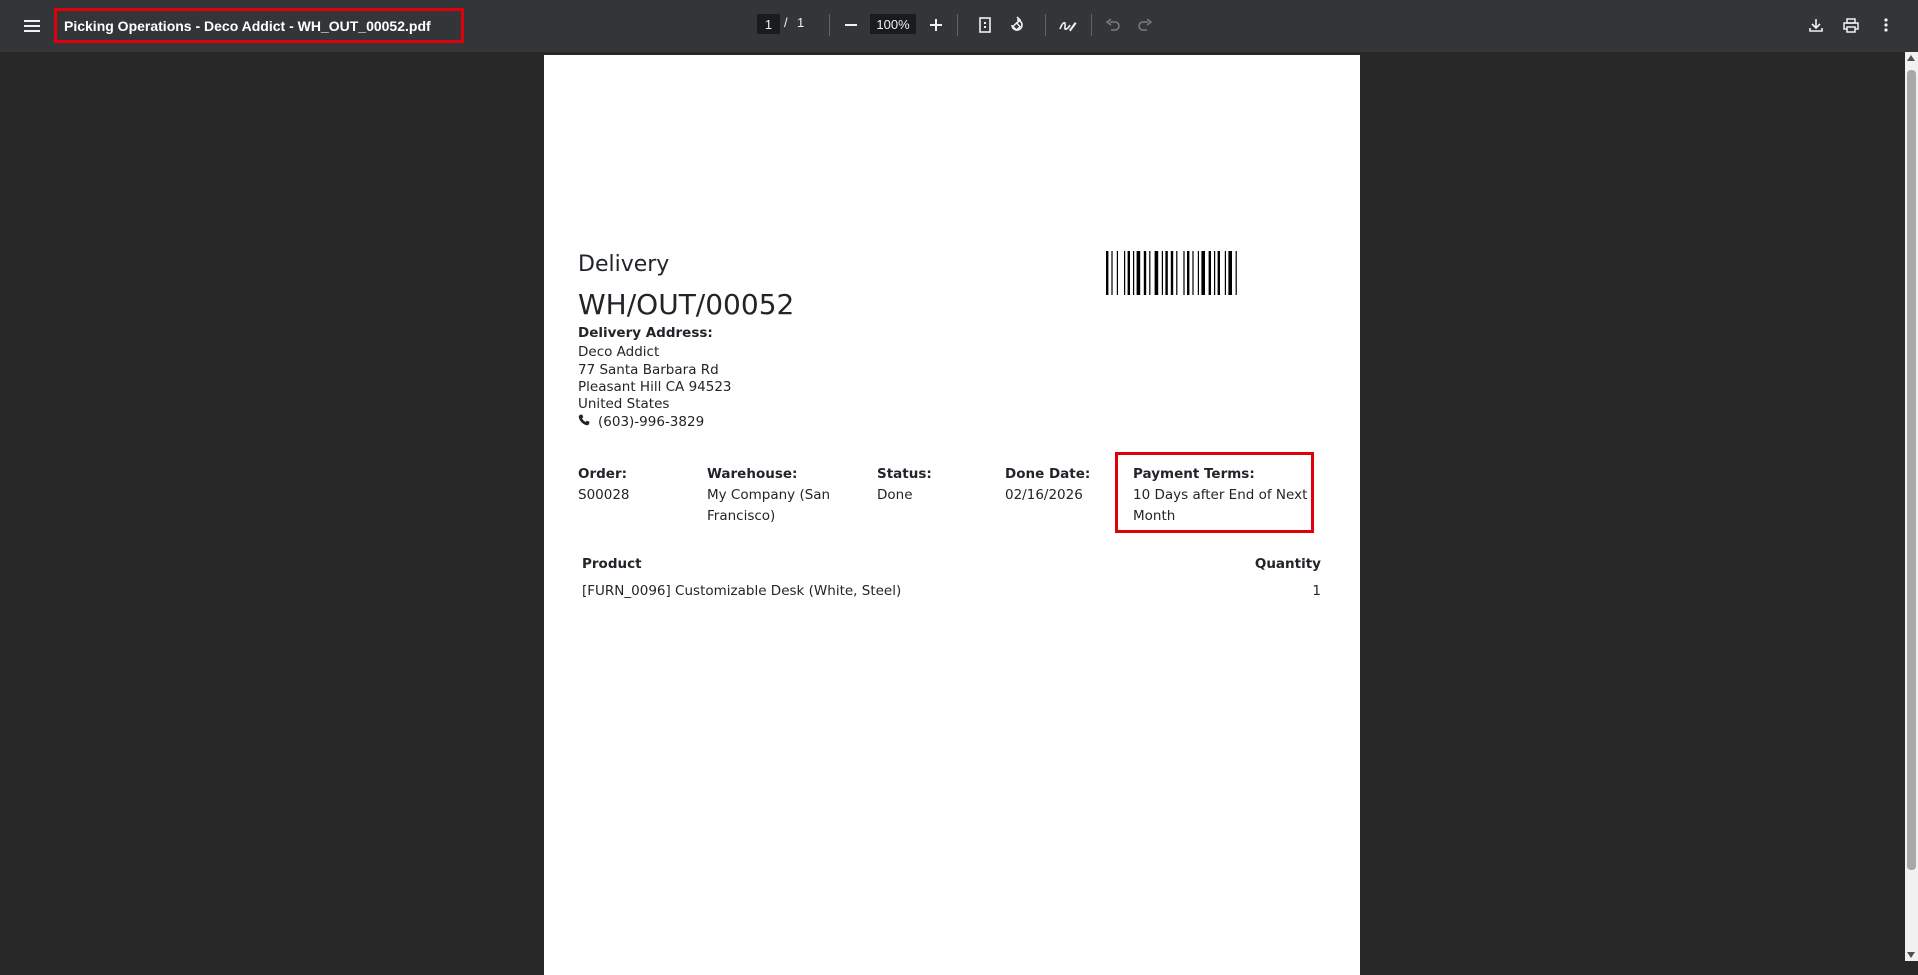 Image resolution: width=1918 pixels, height=975 pixels. Describe the element at coordinates (686, 304) in the screenshot. I see `document-reference: WH/OUT/00052` at that location.